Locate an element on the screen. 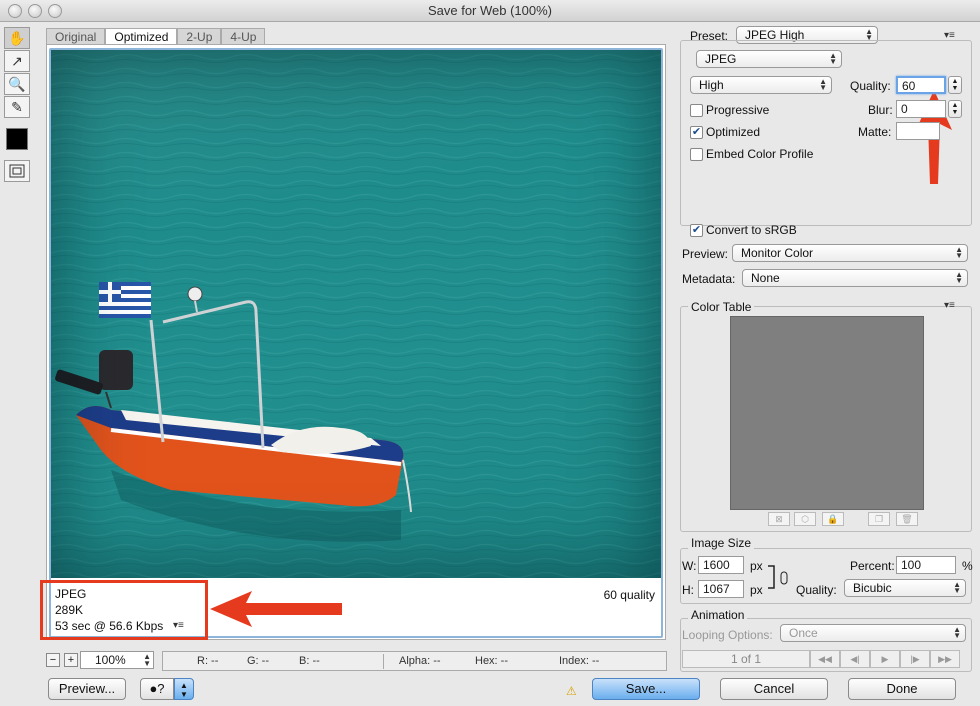  height-unit: px is located at coordinates (756, 590).